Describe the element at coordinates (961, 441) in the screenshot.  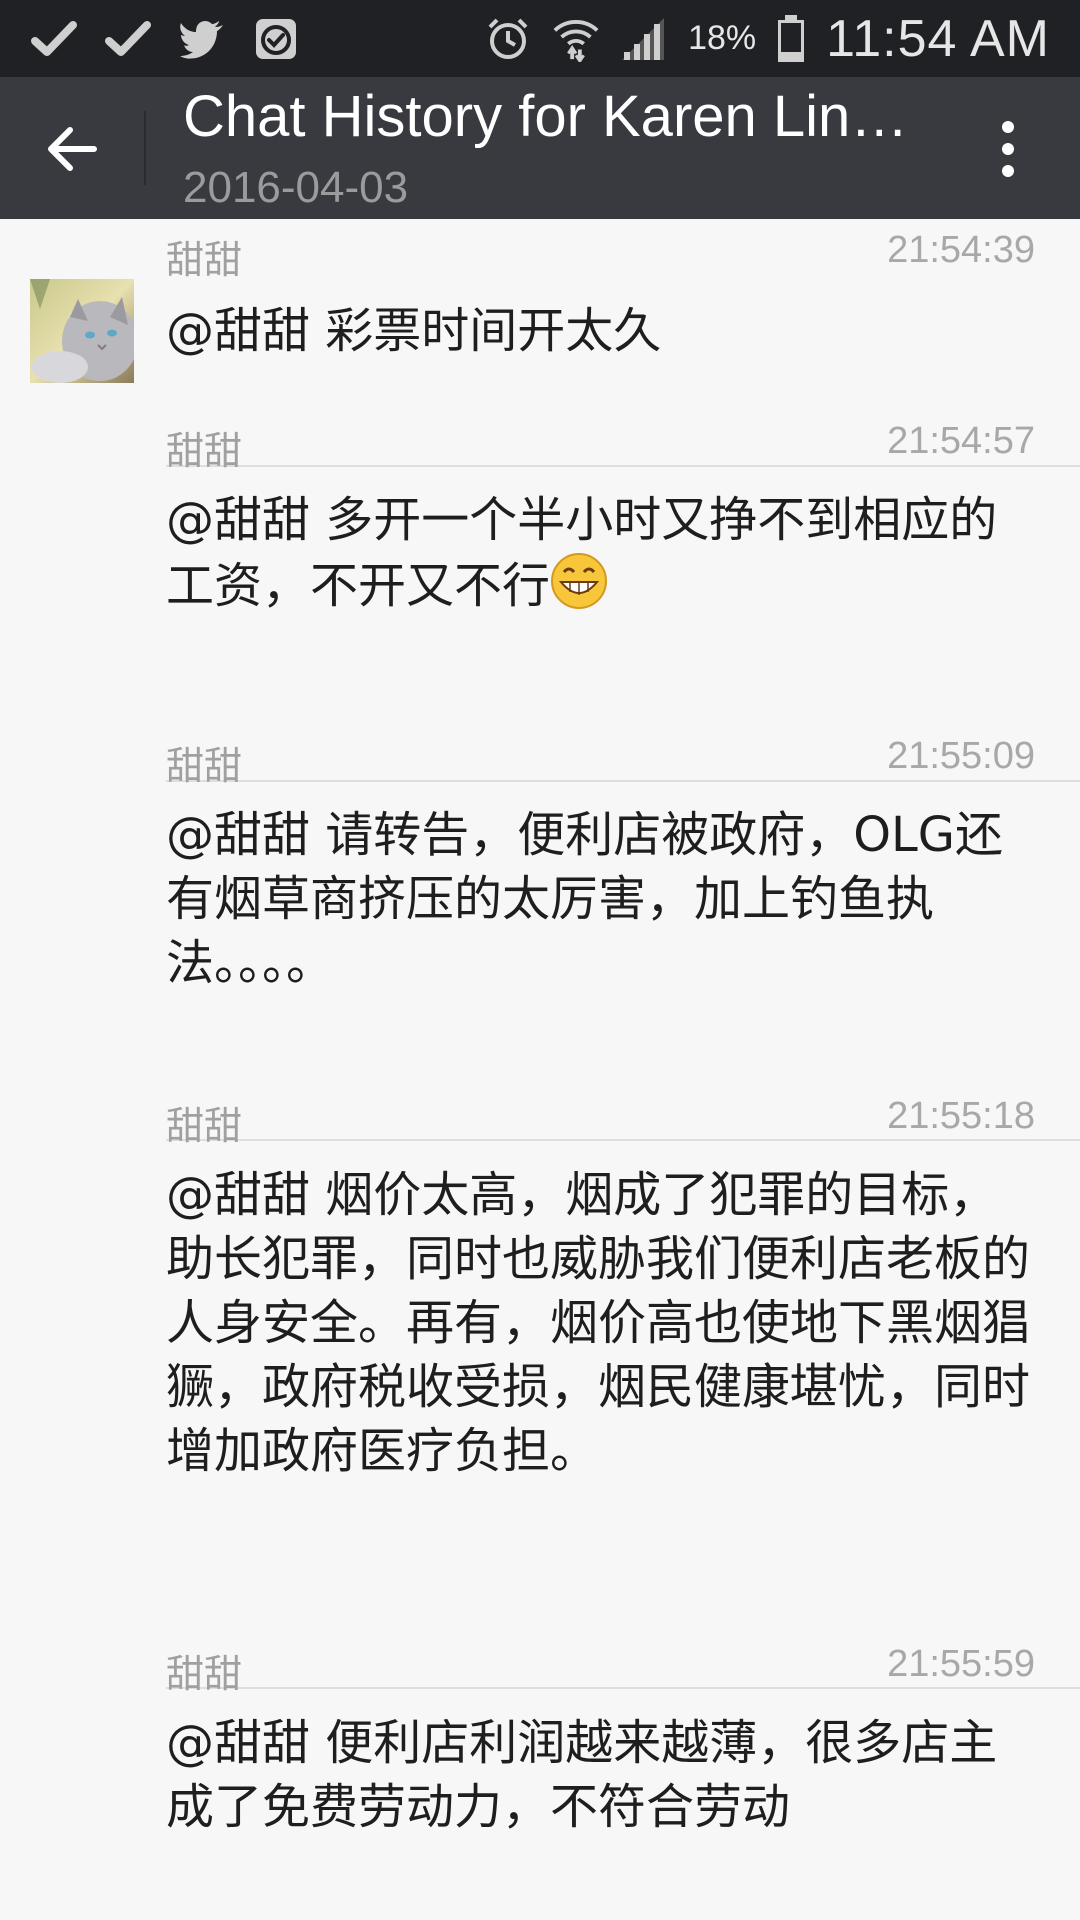
I see `message-timestamp: 21:54:57` at that location.